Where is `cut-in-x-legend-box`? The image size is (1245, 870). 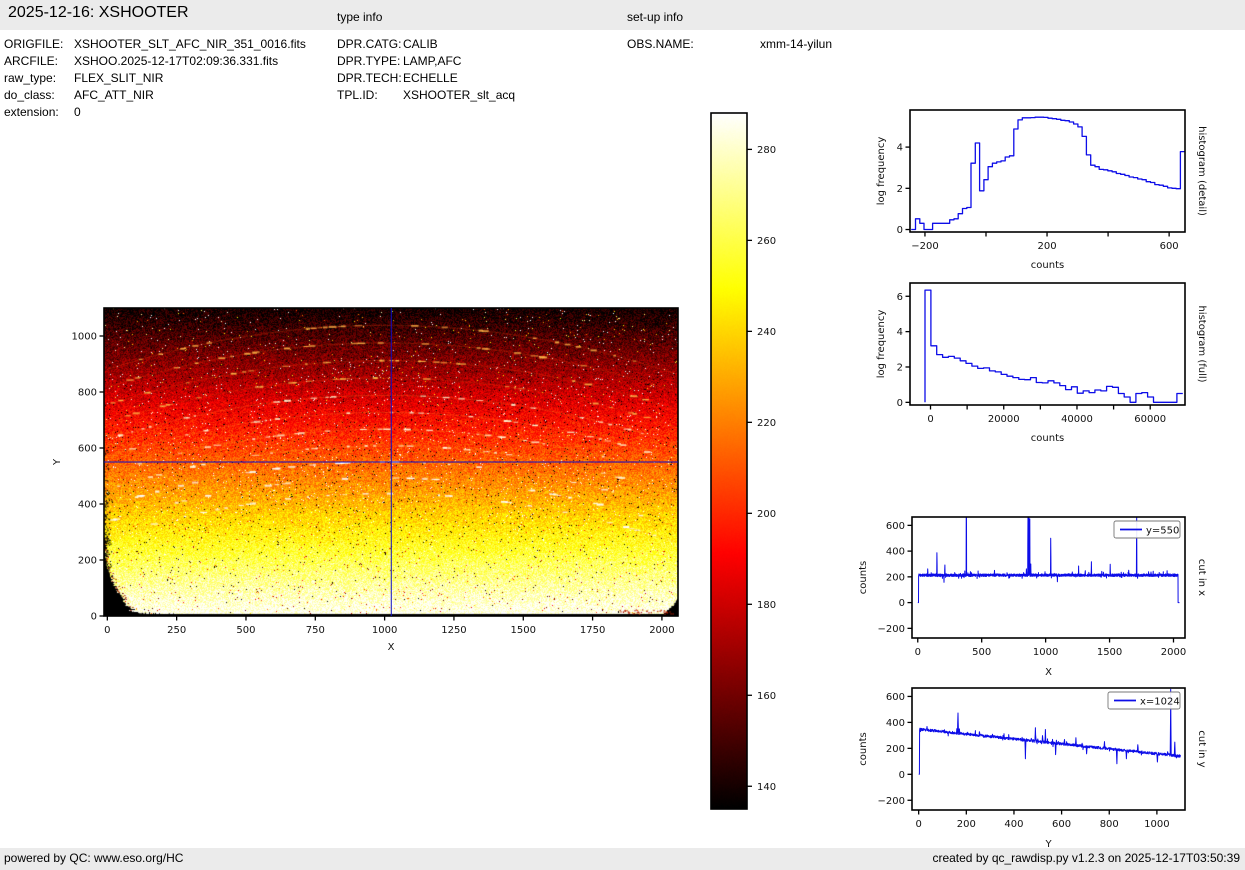 cut-in-x-legend-box is located at coordinates (1147, 529).